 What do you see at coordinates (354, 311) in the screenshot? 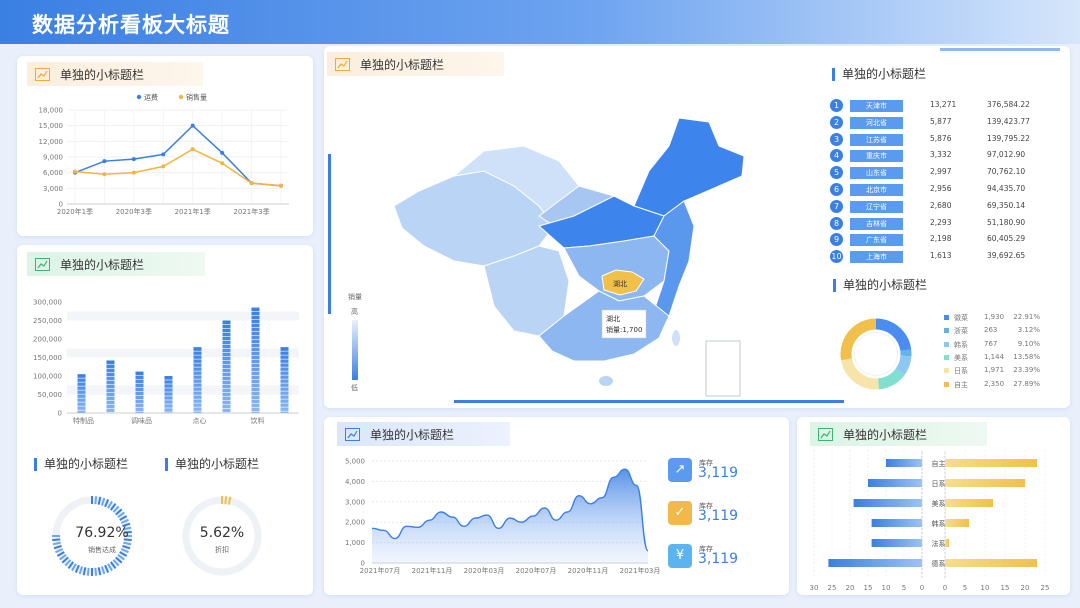
I see `map-legend-high: 高` at bounding box center [354, 311].